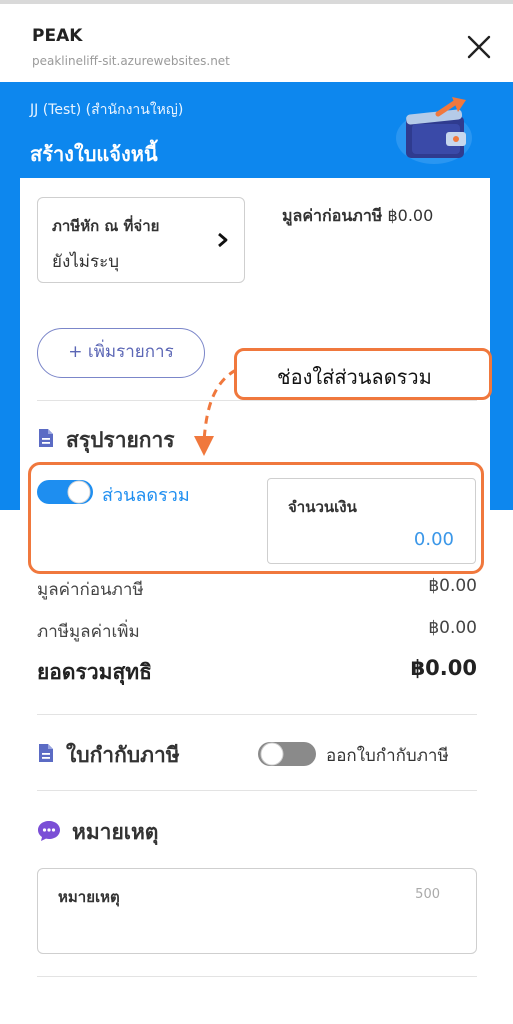 This screenshot has height=1024, width=513. Describe the element at coordinates (410, 215) in the screenshot. I see `pretax-top-amount: ฿0.00` at that location.